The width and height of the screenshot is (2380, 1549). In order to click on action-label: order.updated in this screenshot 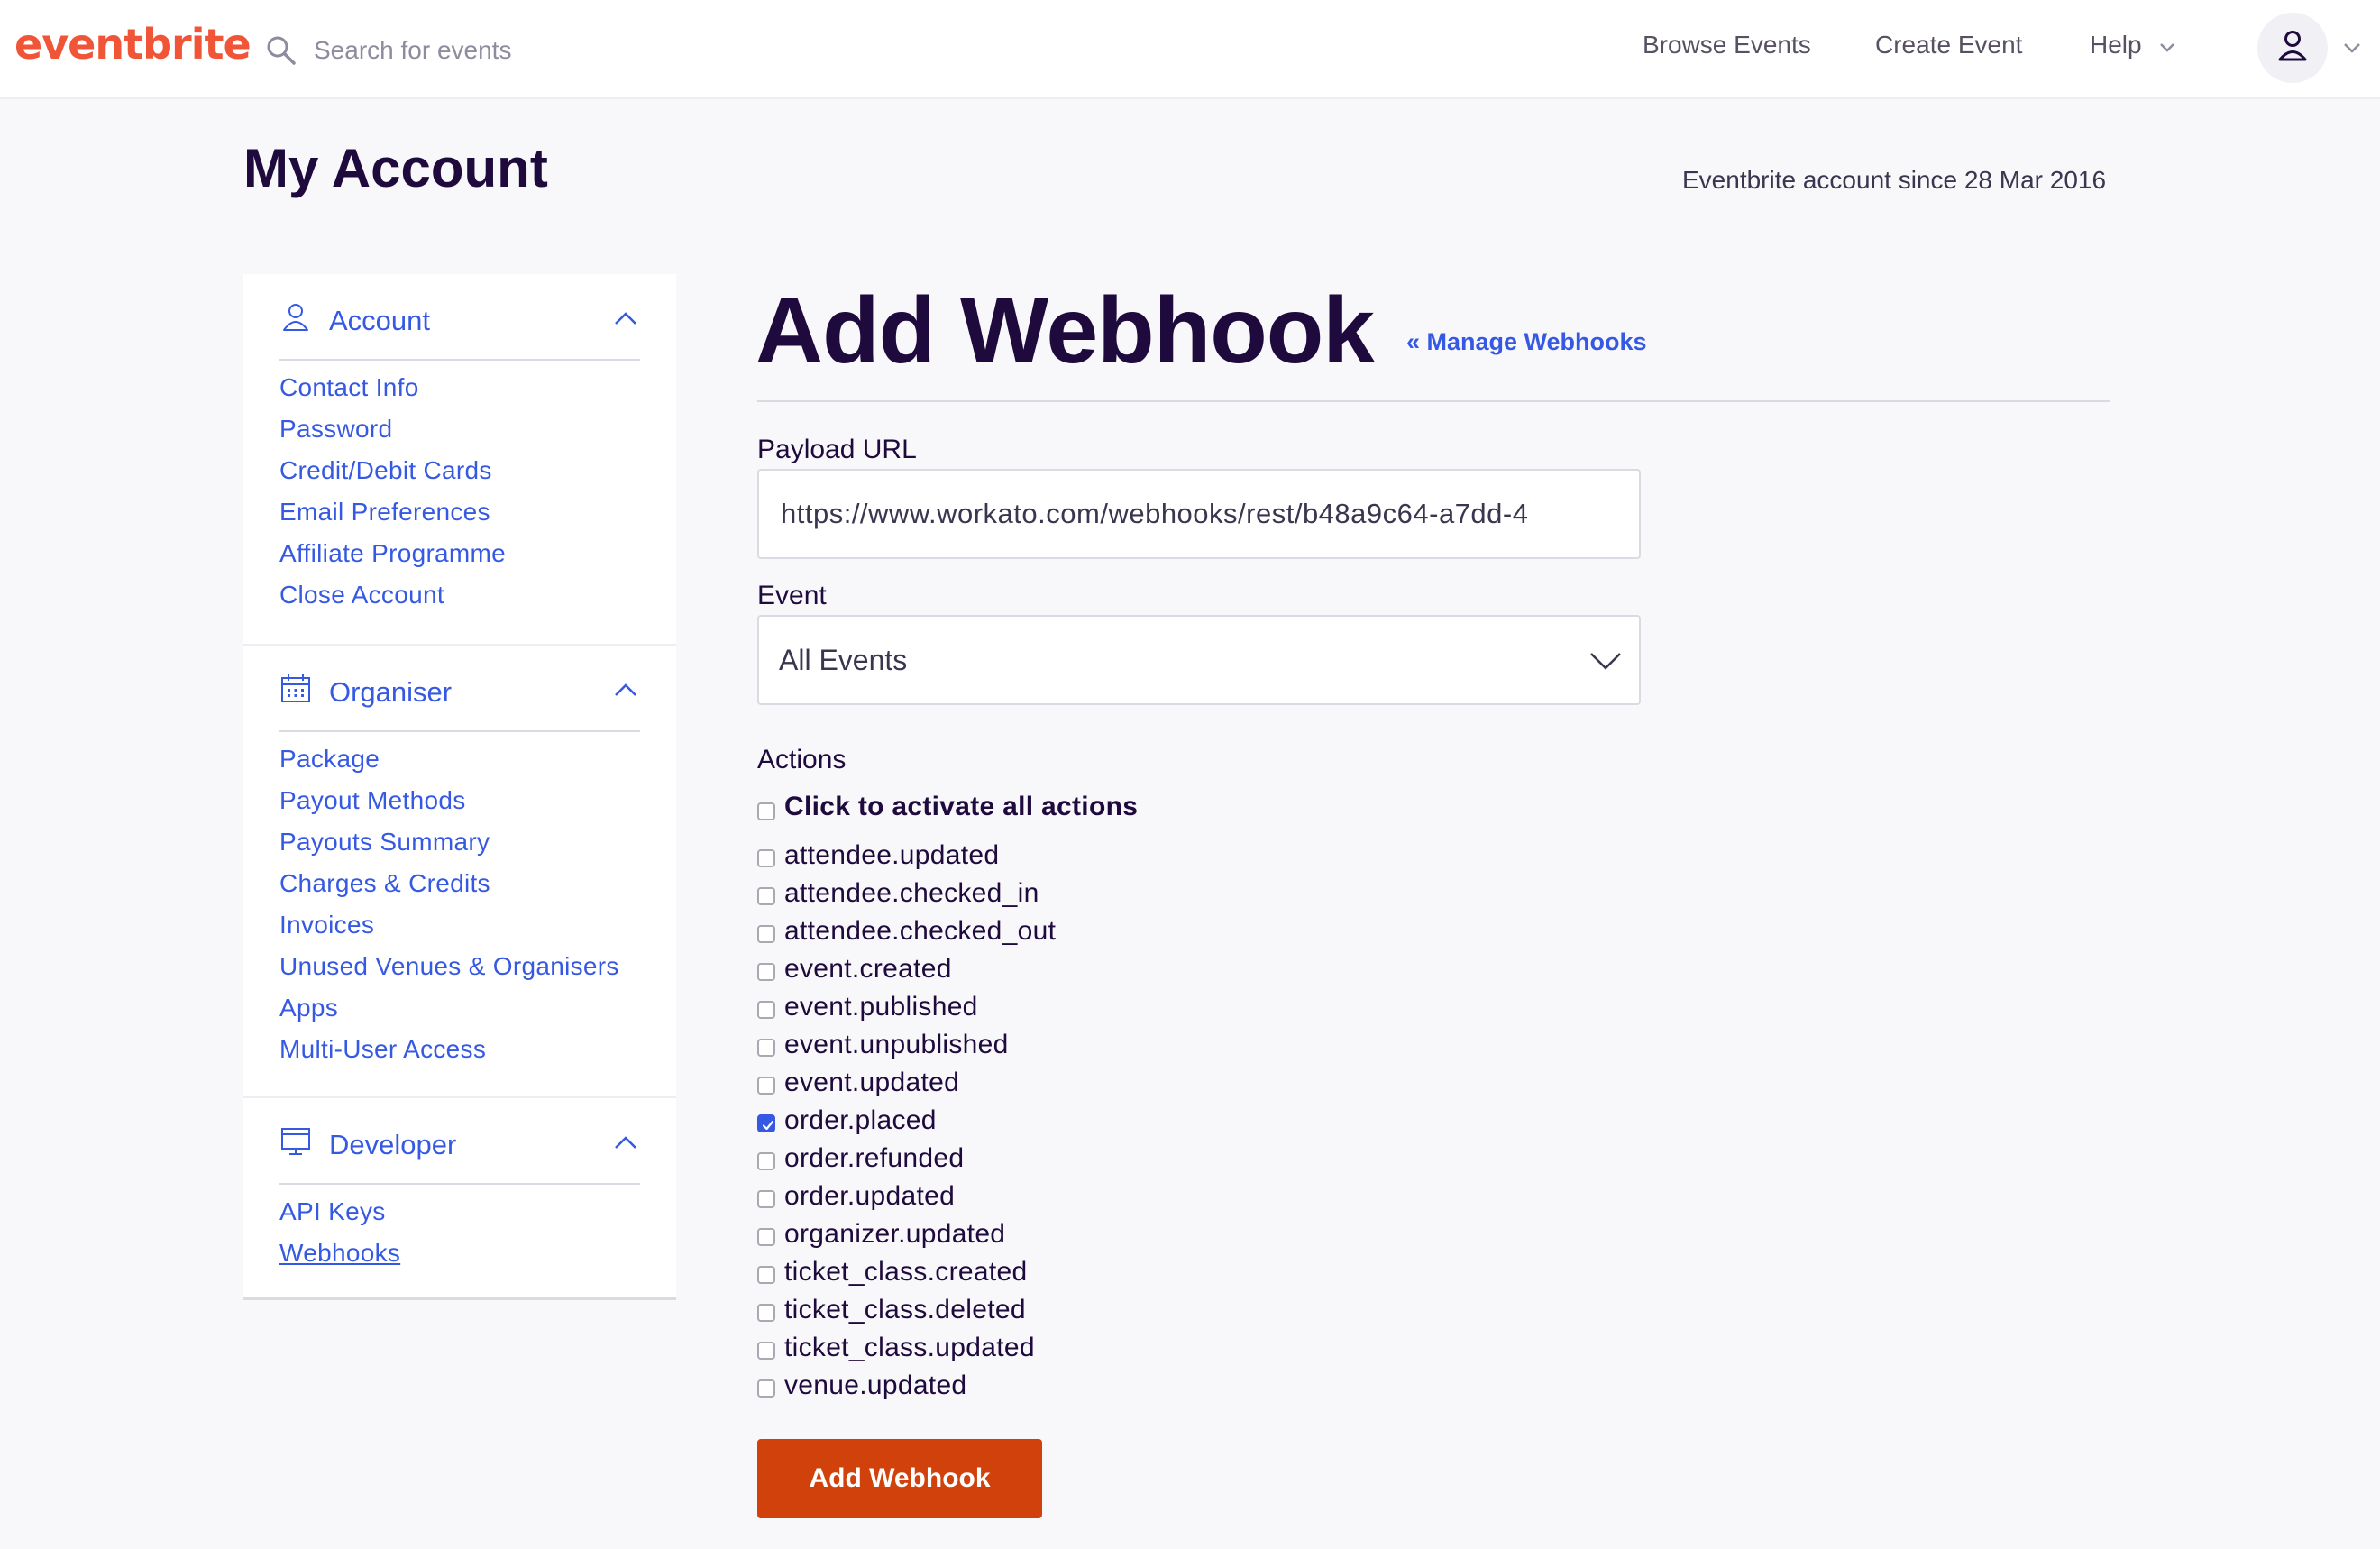, I will do `click(869, 1196)`.